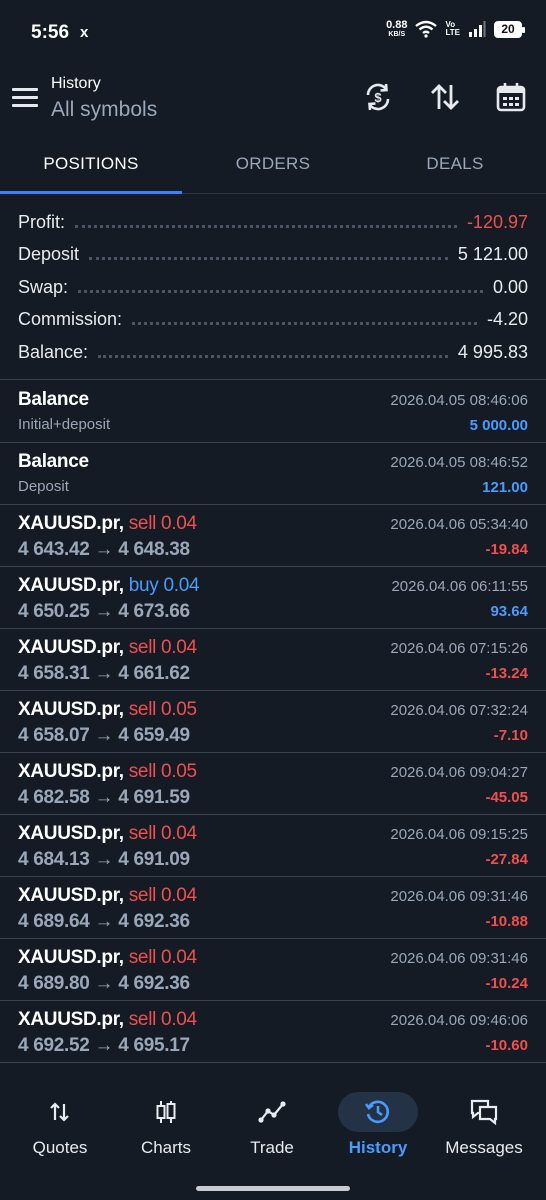 This screenshot has height=1200, width=546. What do you see at coordinates (506, 859) in the screenshot?
I see `deal-profit: -27.84` at bounding box center [506, 859].